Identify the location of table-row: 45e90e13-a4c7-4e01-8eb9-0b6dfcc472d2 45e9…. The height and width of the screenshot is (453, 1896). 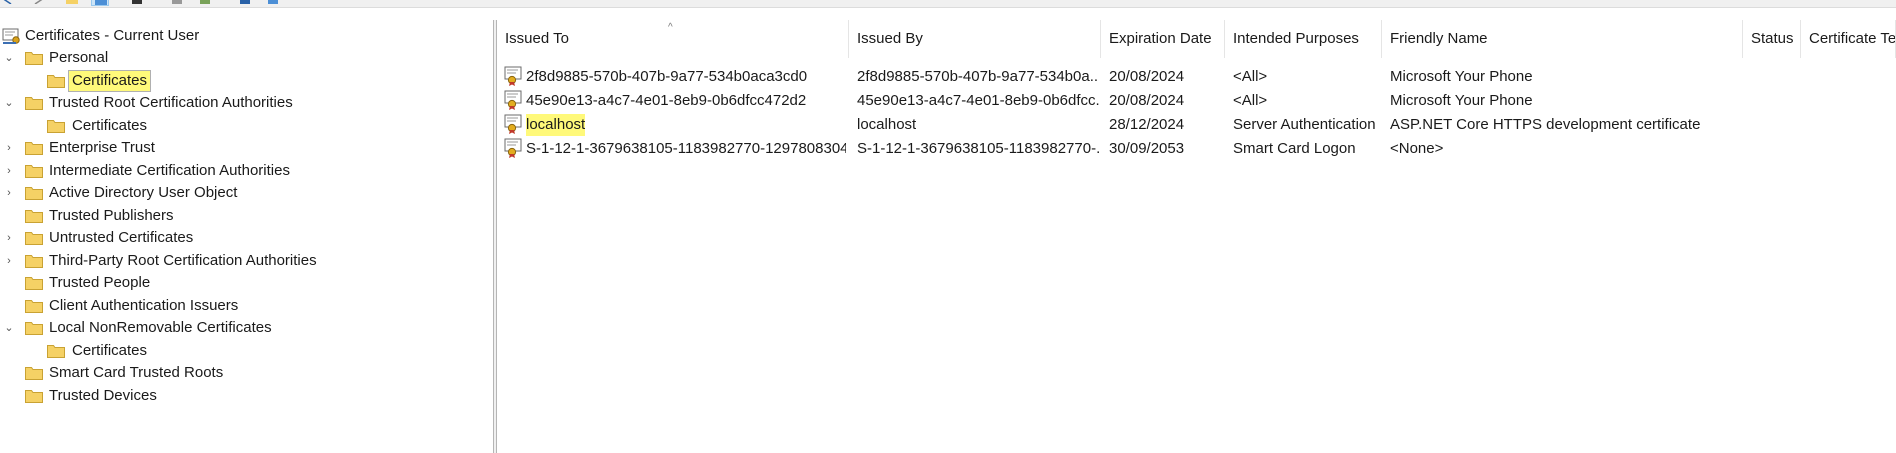
(1196, 101).